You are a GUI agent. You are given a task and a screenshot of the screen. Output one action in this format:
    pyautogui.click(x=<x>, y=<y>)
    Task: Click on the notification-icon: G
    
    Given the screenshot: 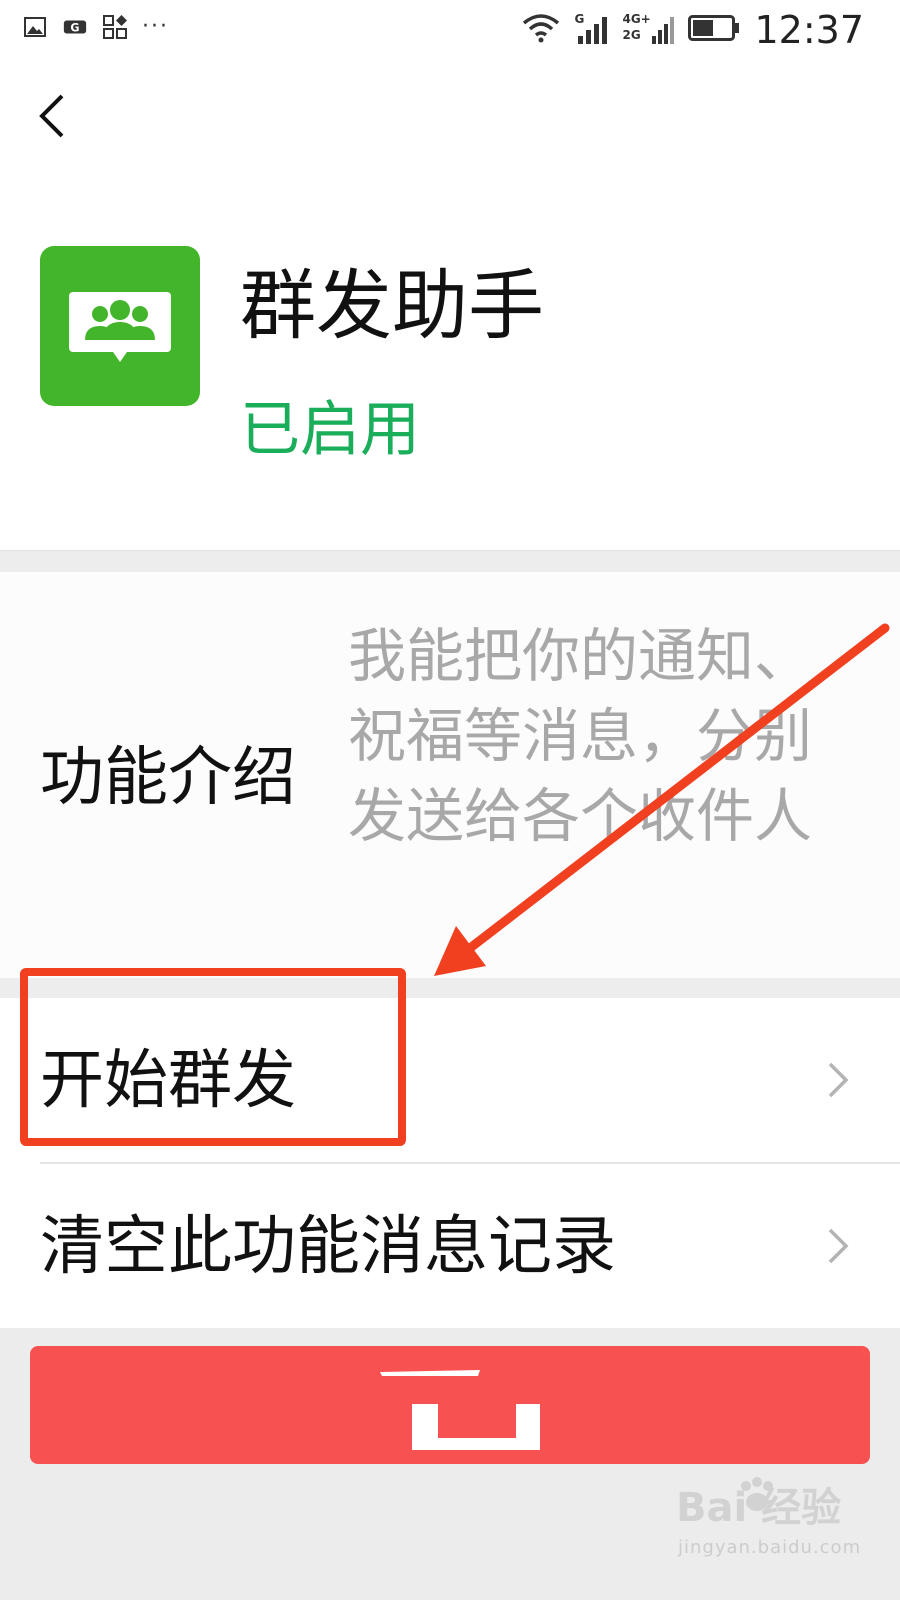 What is the action you would take?
    pyautogui.click(x=75, y=27)
    